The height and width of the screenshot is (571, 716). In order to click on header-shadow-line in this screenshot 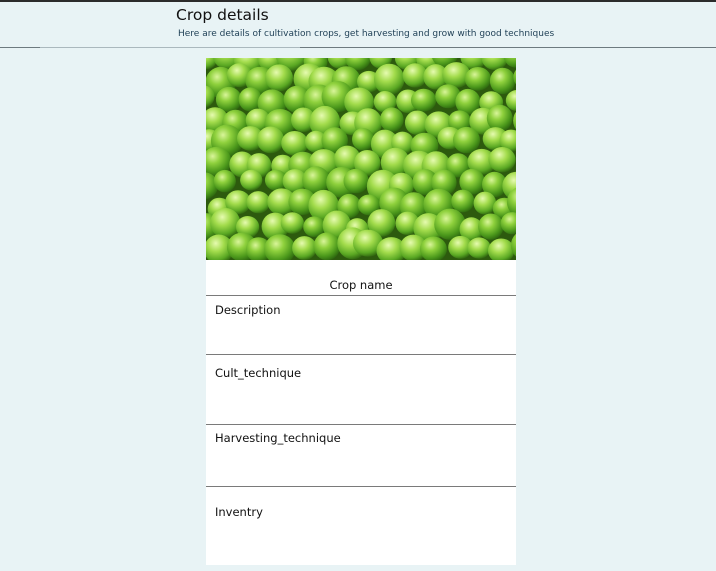, I will do `click(170, 47)`.